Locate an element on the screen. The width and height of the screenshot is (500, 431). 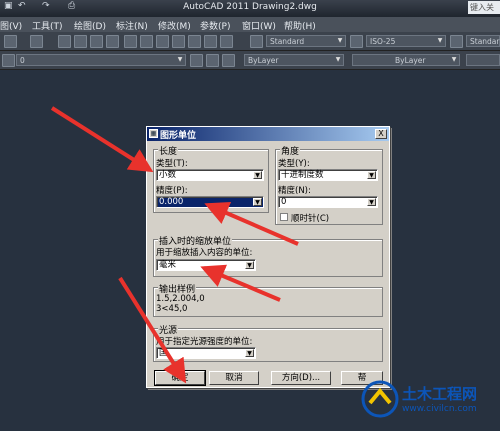
calculator-icon is located at coordinates (210, 41).